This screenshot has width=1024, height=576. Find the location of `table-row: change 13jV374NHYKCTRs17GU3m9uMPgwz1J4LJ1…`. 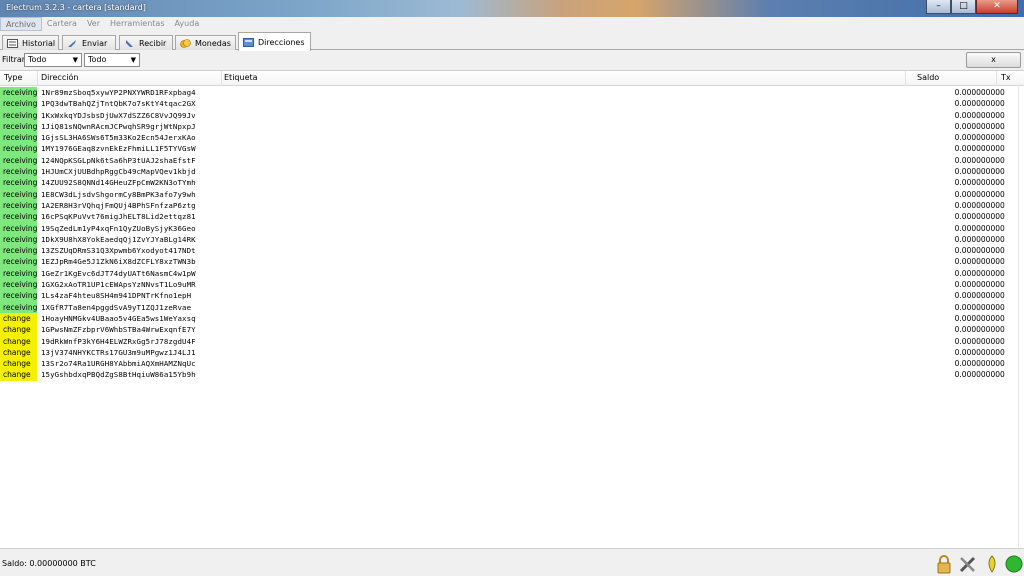

table-row: change 13jV374NHYKCTRs17GU3m9uMPgwz1J4LJ1… is located at coordinates (512, 352).